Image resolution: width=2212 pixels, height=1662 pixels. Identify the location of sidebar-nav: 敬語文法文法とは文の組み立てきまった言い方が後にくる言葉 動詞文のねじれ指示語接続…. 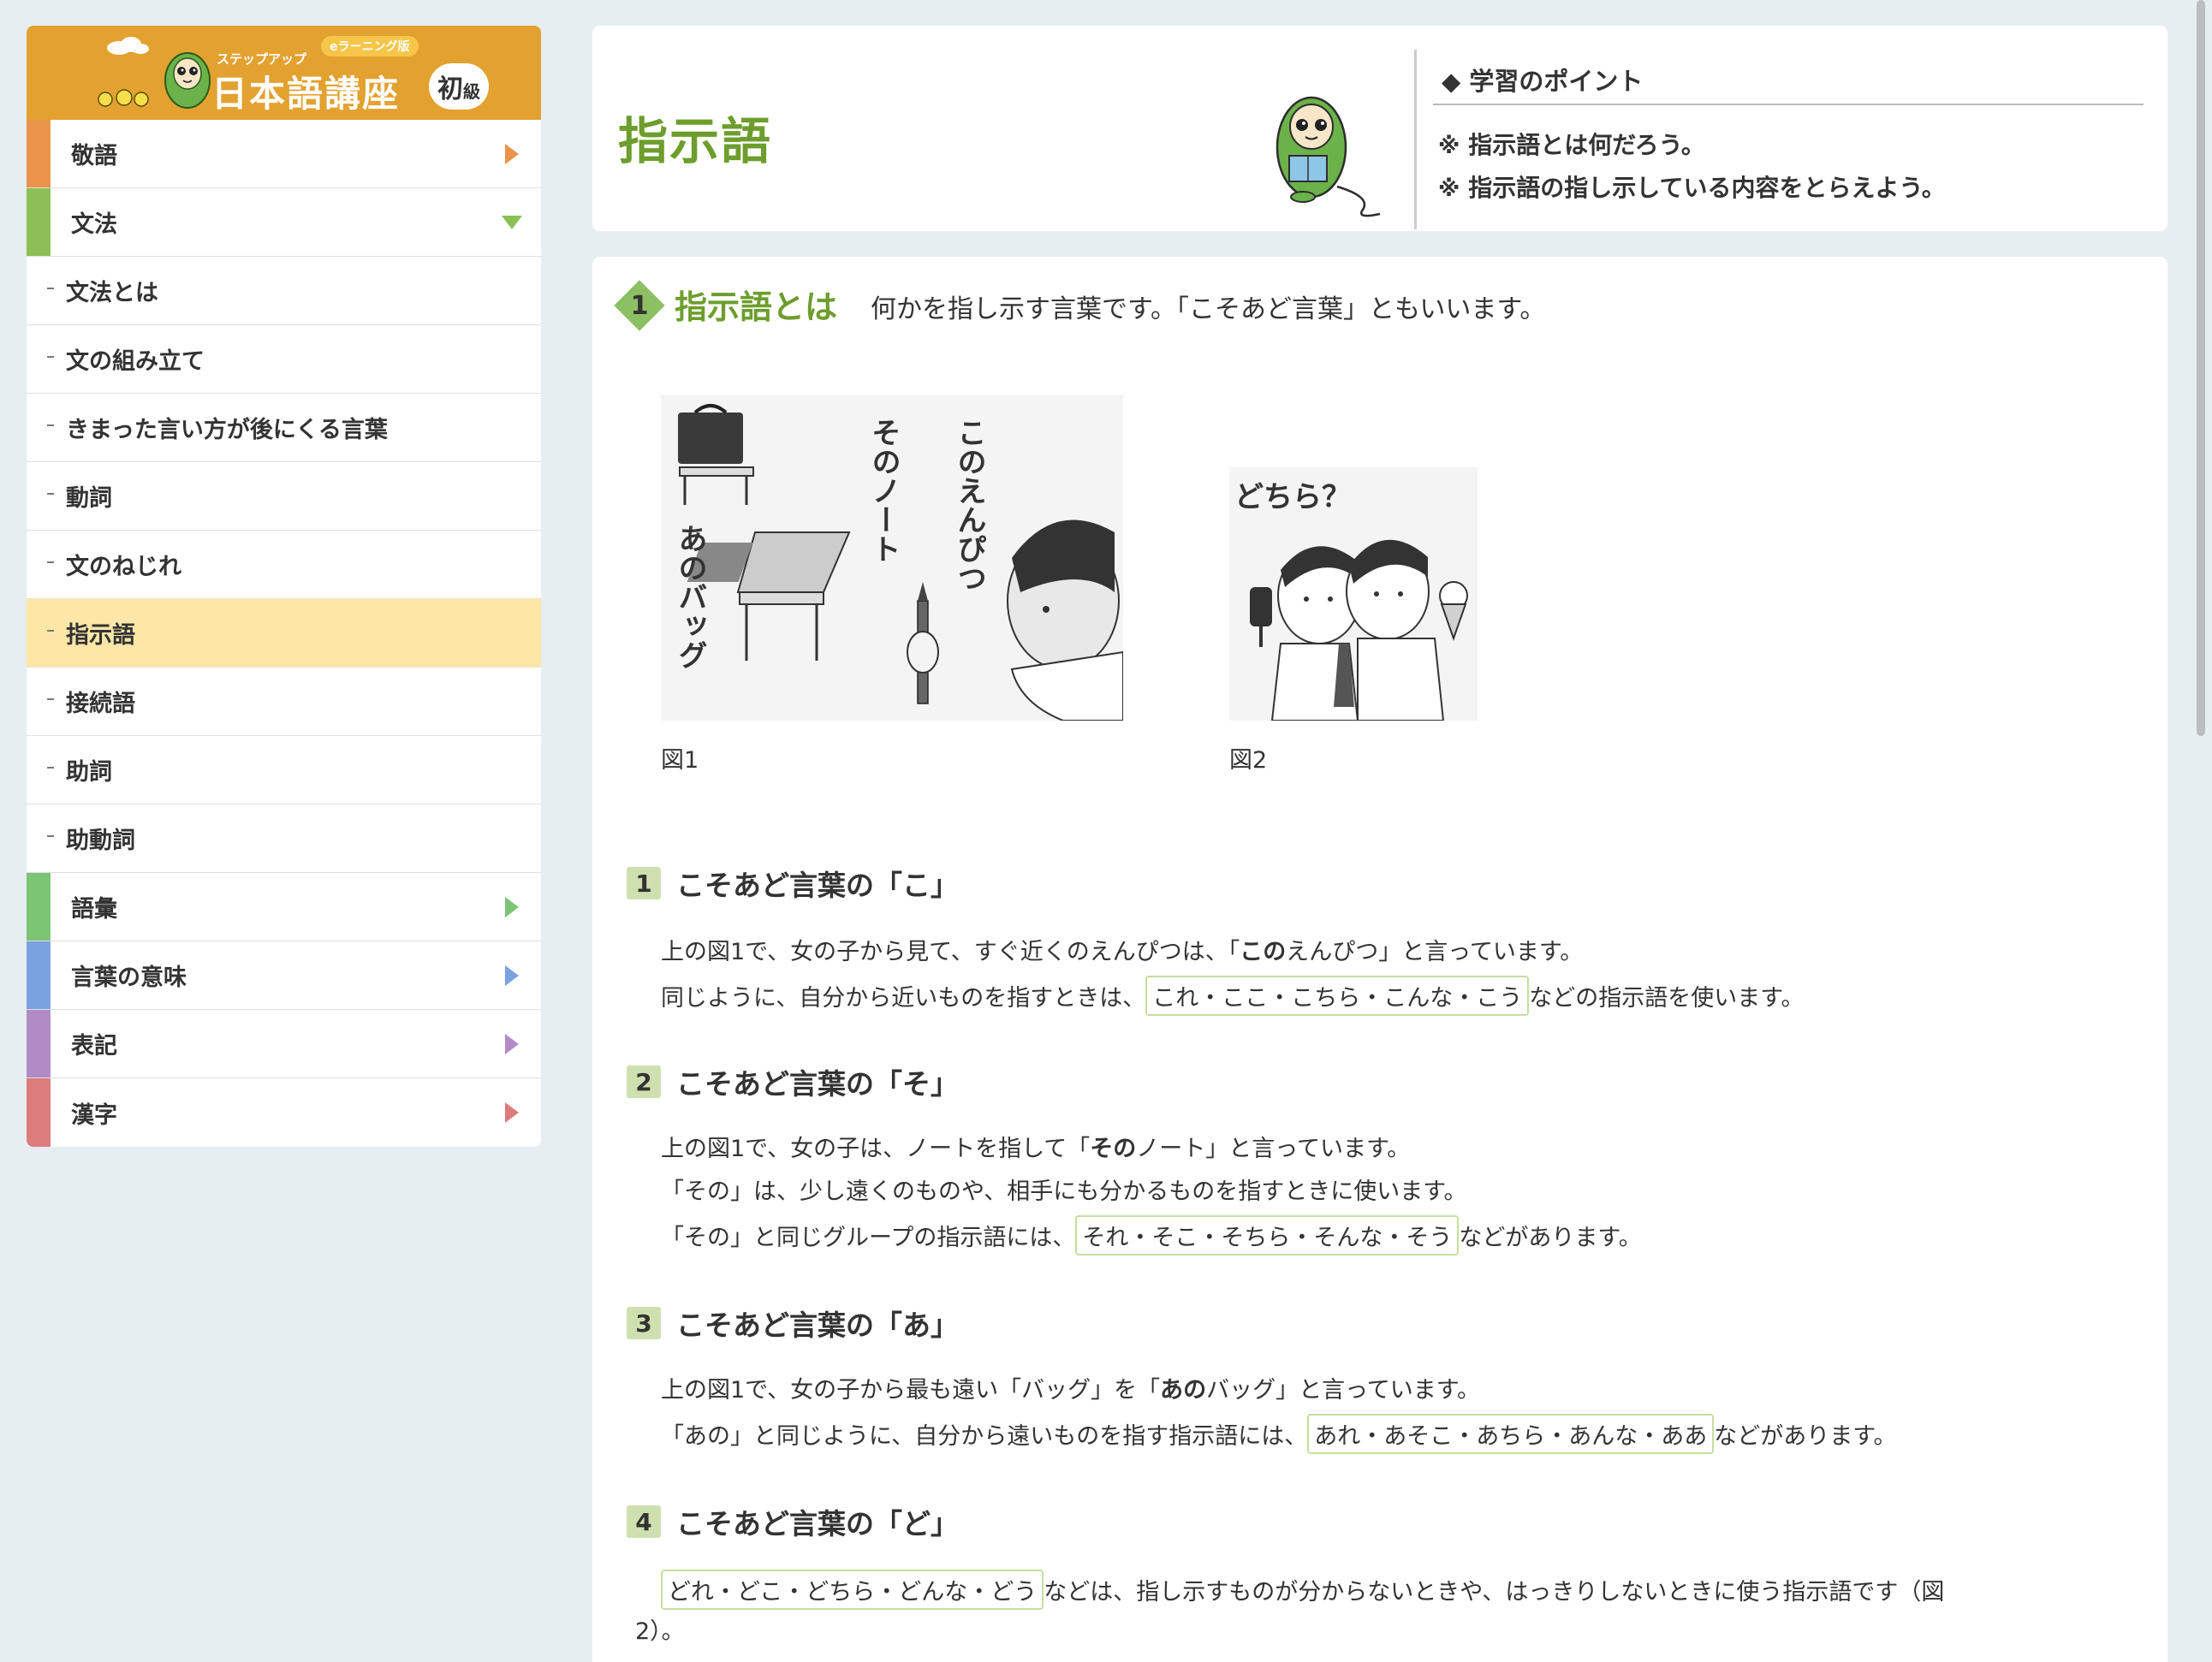
(284, 633).